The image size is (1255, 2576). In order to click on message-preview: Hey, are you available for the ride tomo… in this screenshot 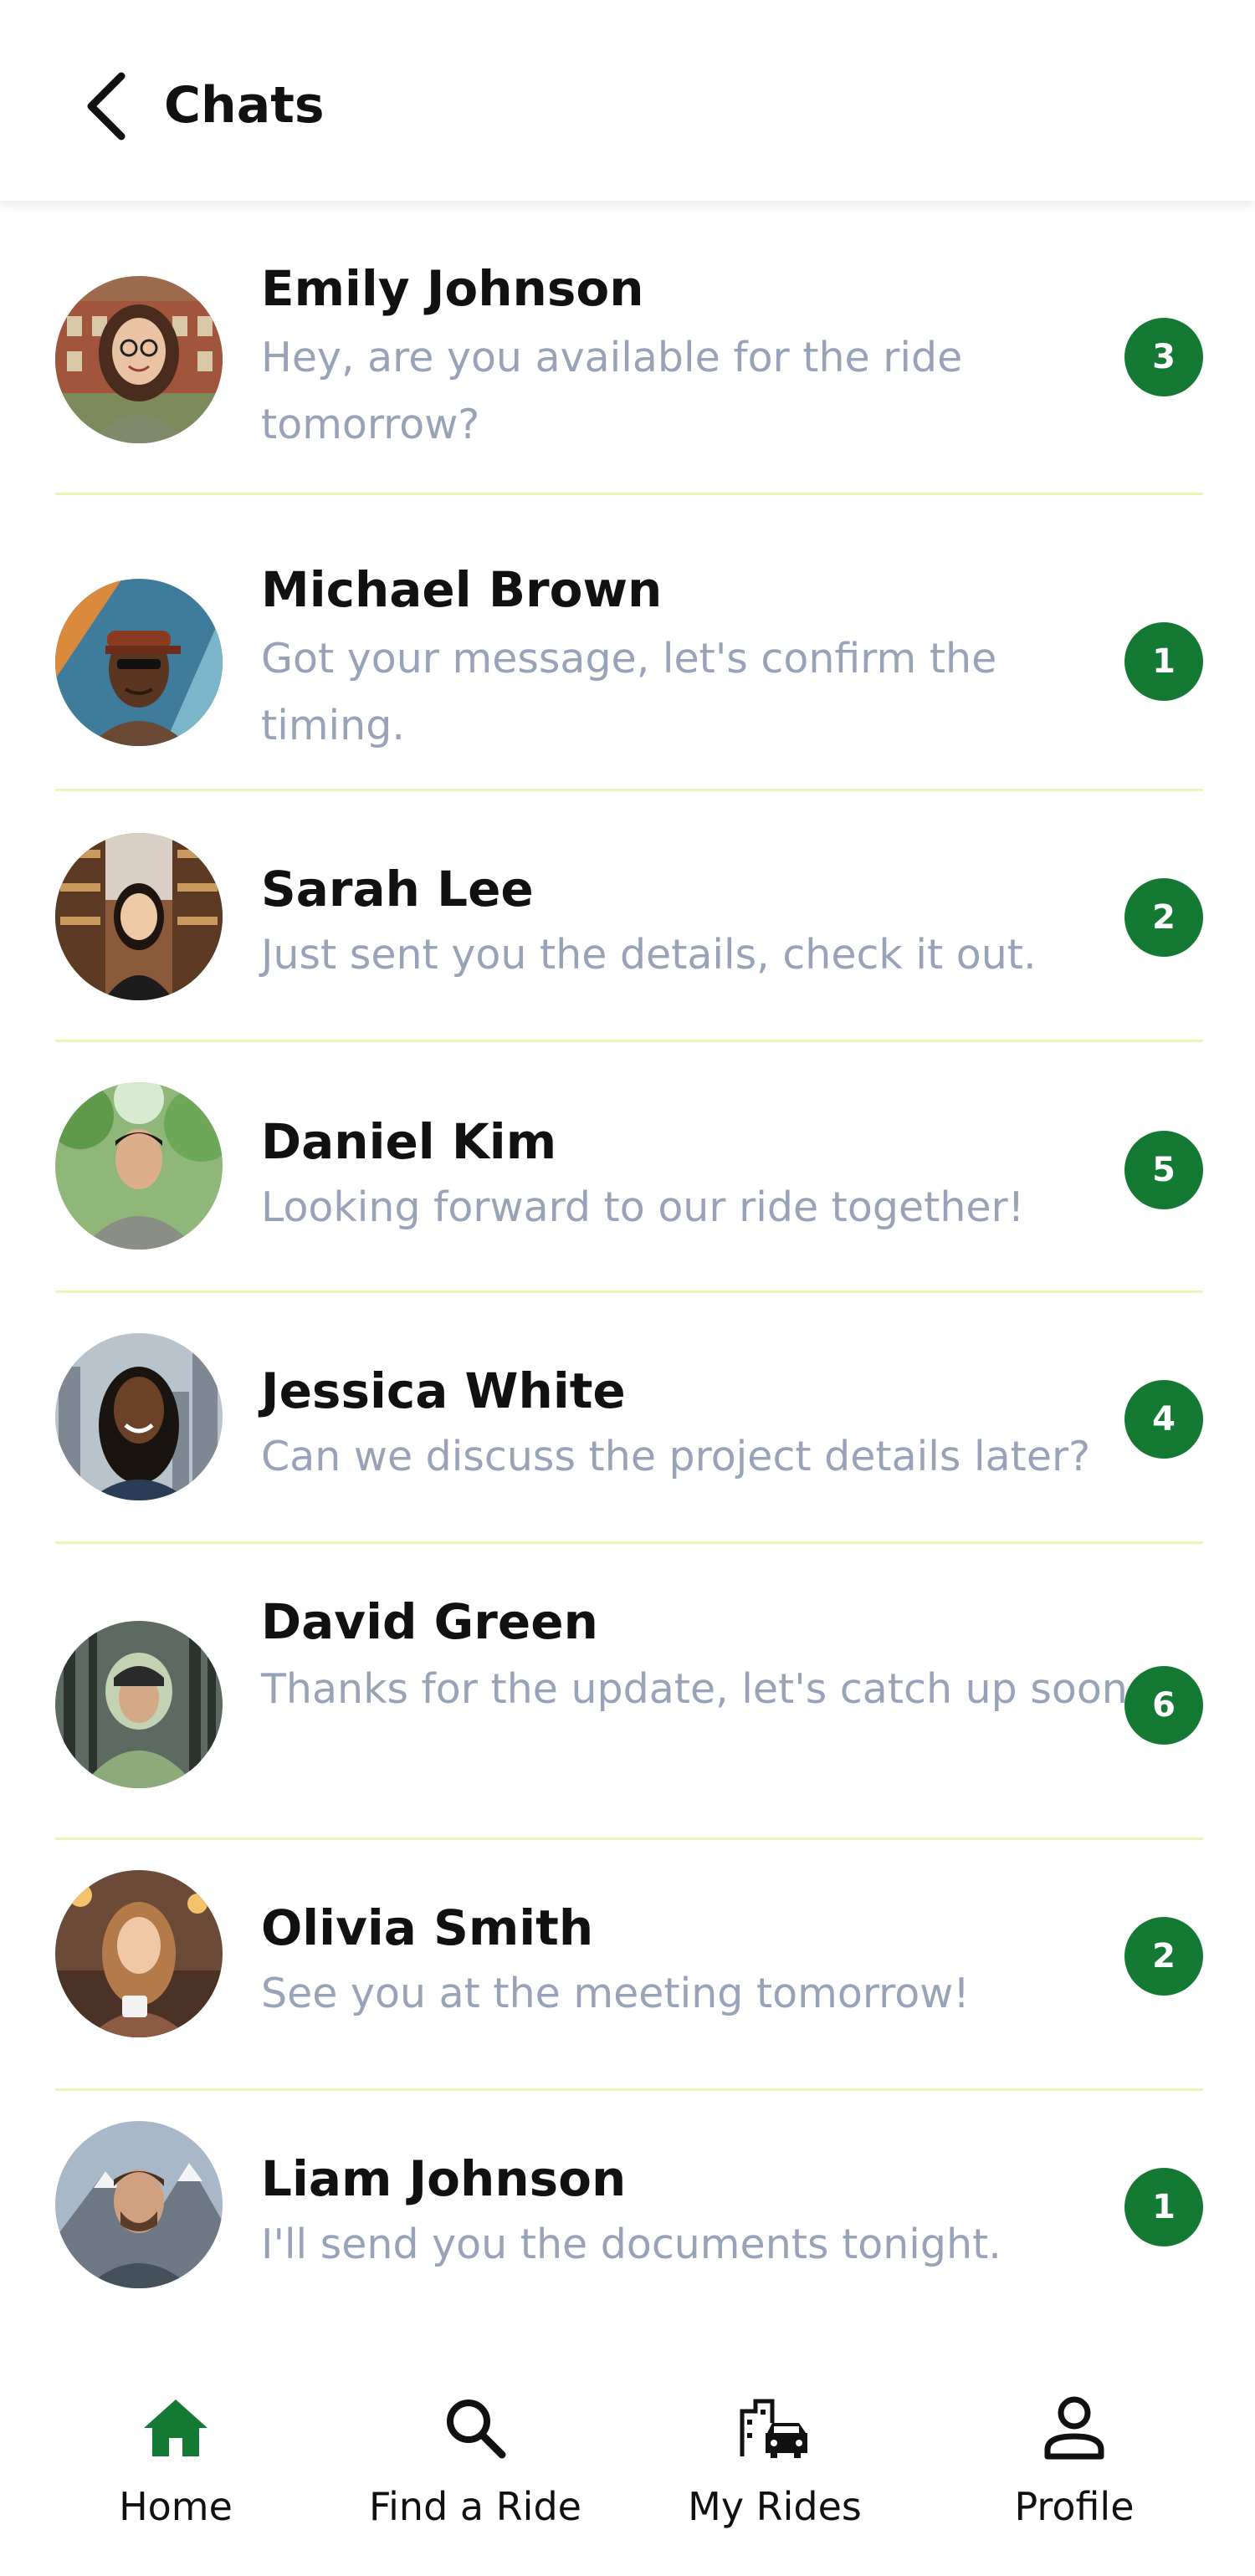, I will do `click(612, 391)`.